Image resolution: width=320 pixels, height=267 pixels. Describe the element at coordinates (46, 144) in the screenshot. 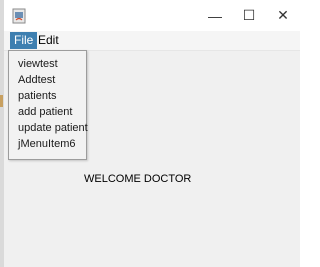

I see `menu-item-jmenuitem6: jMenuItem6` at that location.